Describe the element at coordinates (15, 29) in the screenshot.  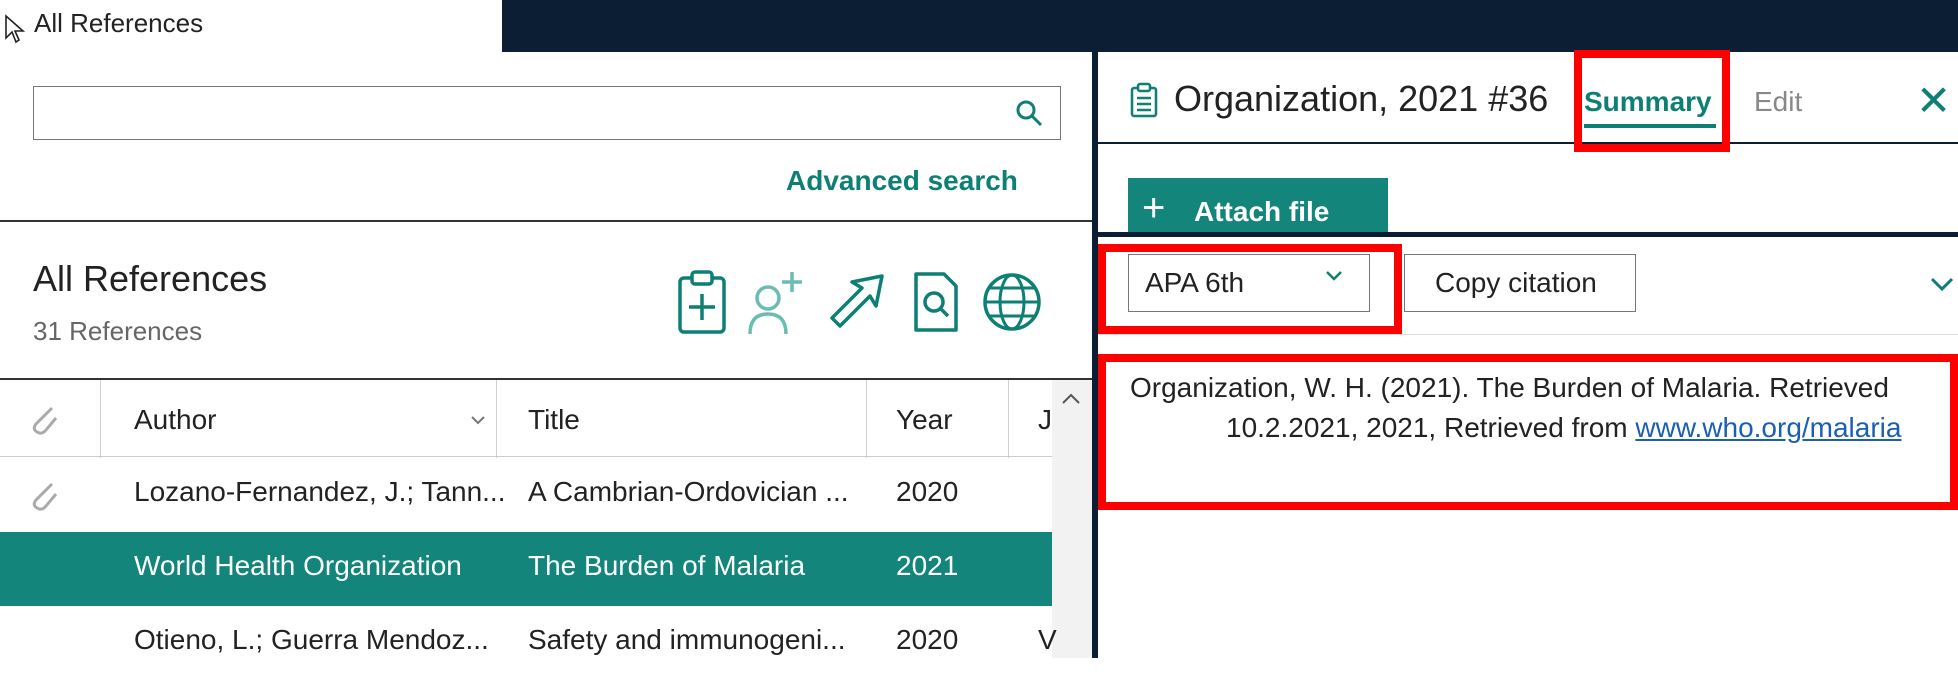
I see `cursor-icon` at that location.